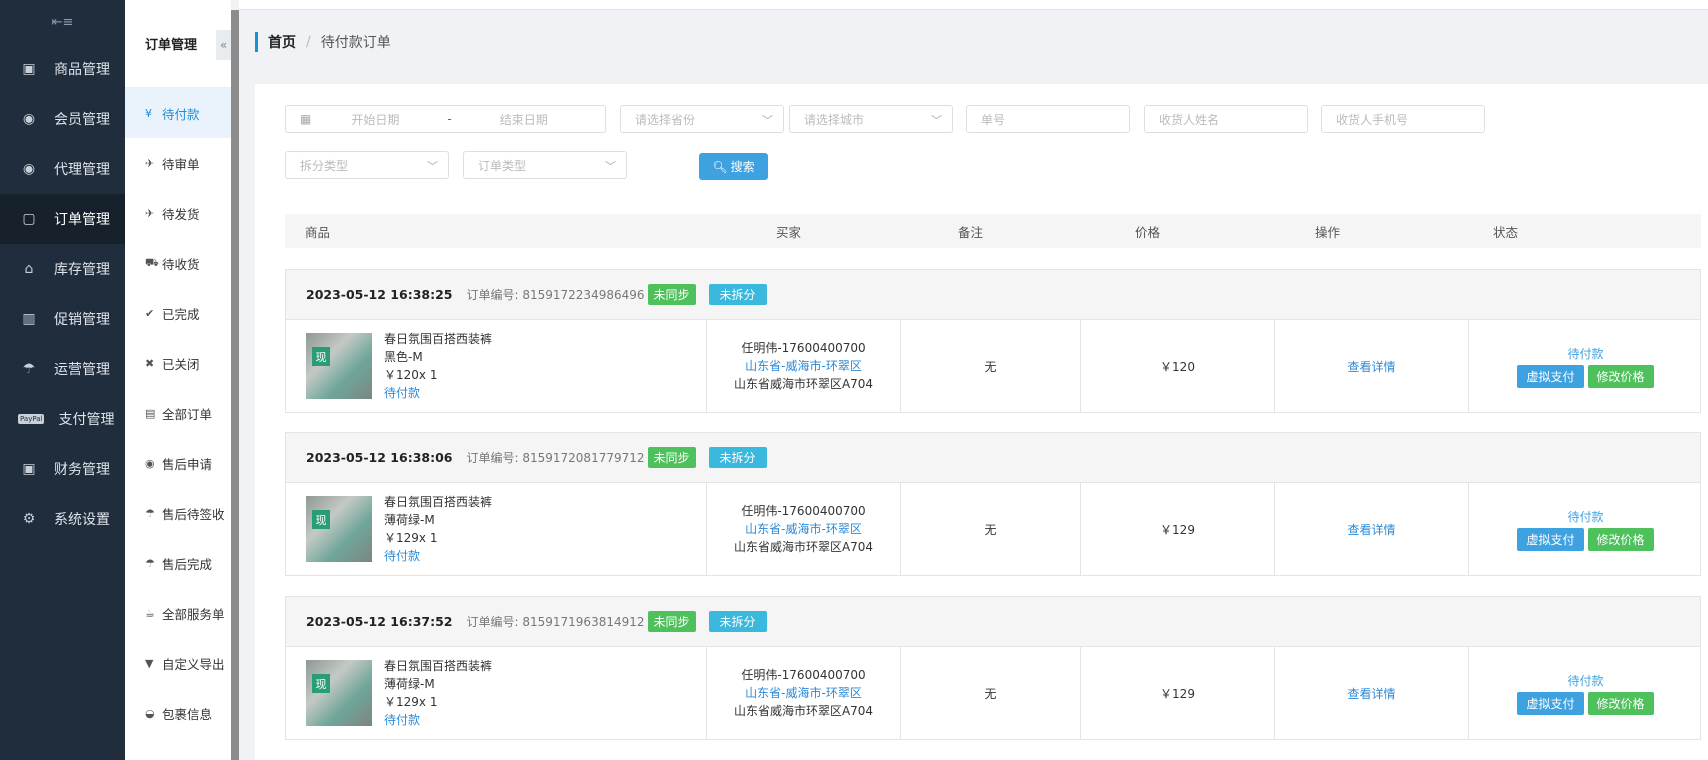  Describe the element at coordinates (803, 511) in the screenshot. I see `buyer-name: 任明伟-17600400700` at that location.